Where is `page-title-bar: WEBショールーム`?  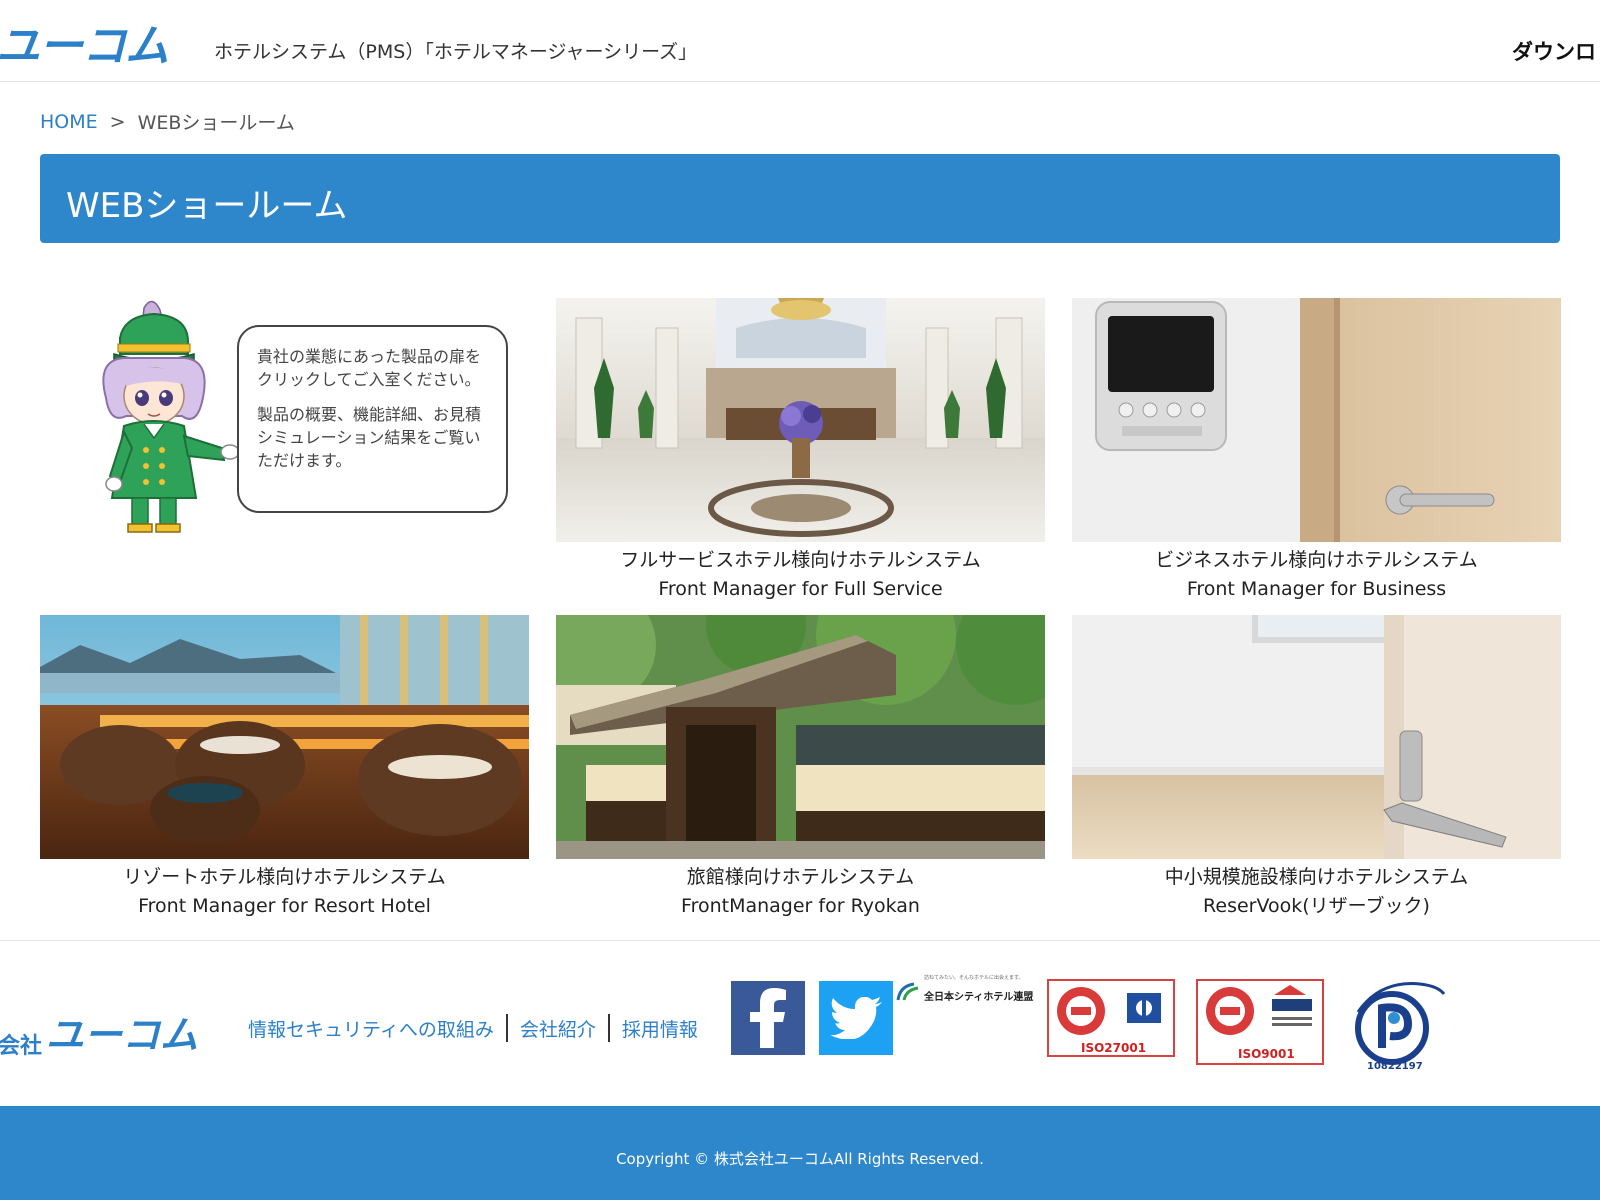
page-title-bar: WEBショールーム is located at coordinates (800, 198).